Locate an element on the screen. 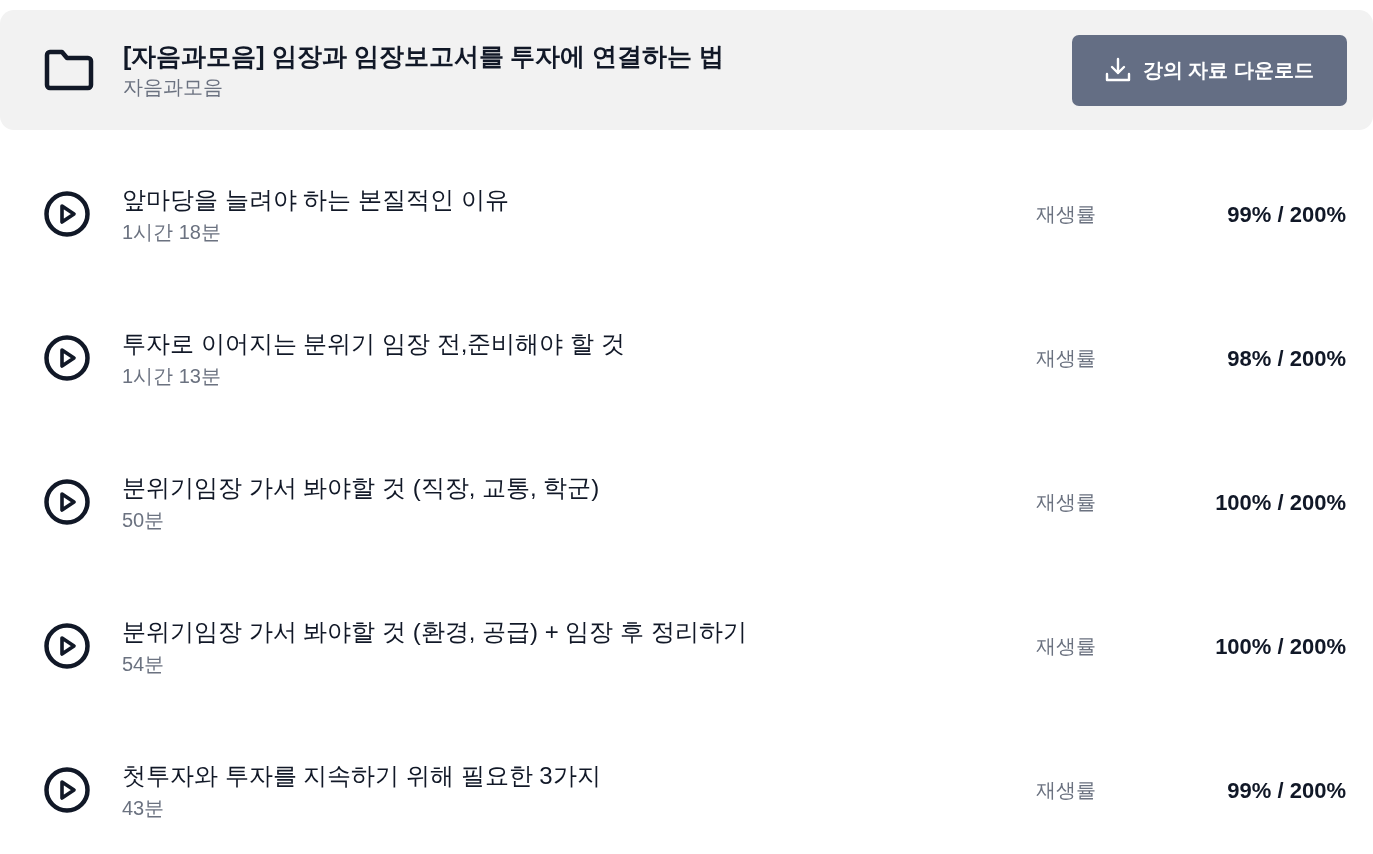 This screenshot has width=1373, height=854. lesson-title: 투자로 이어지는 분위기 임장 전,준비해야 할 것 is located at coordinates (579, 344).